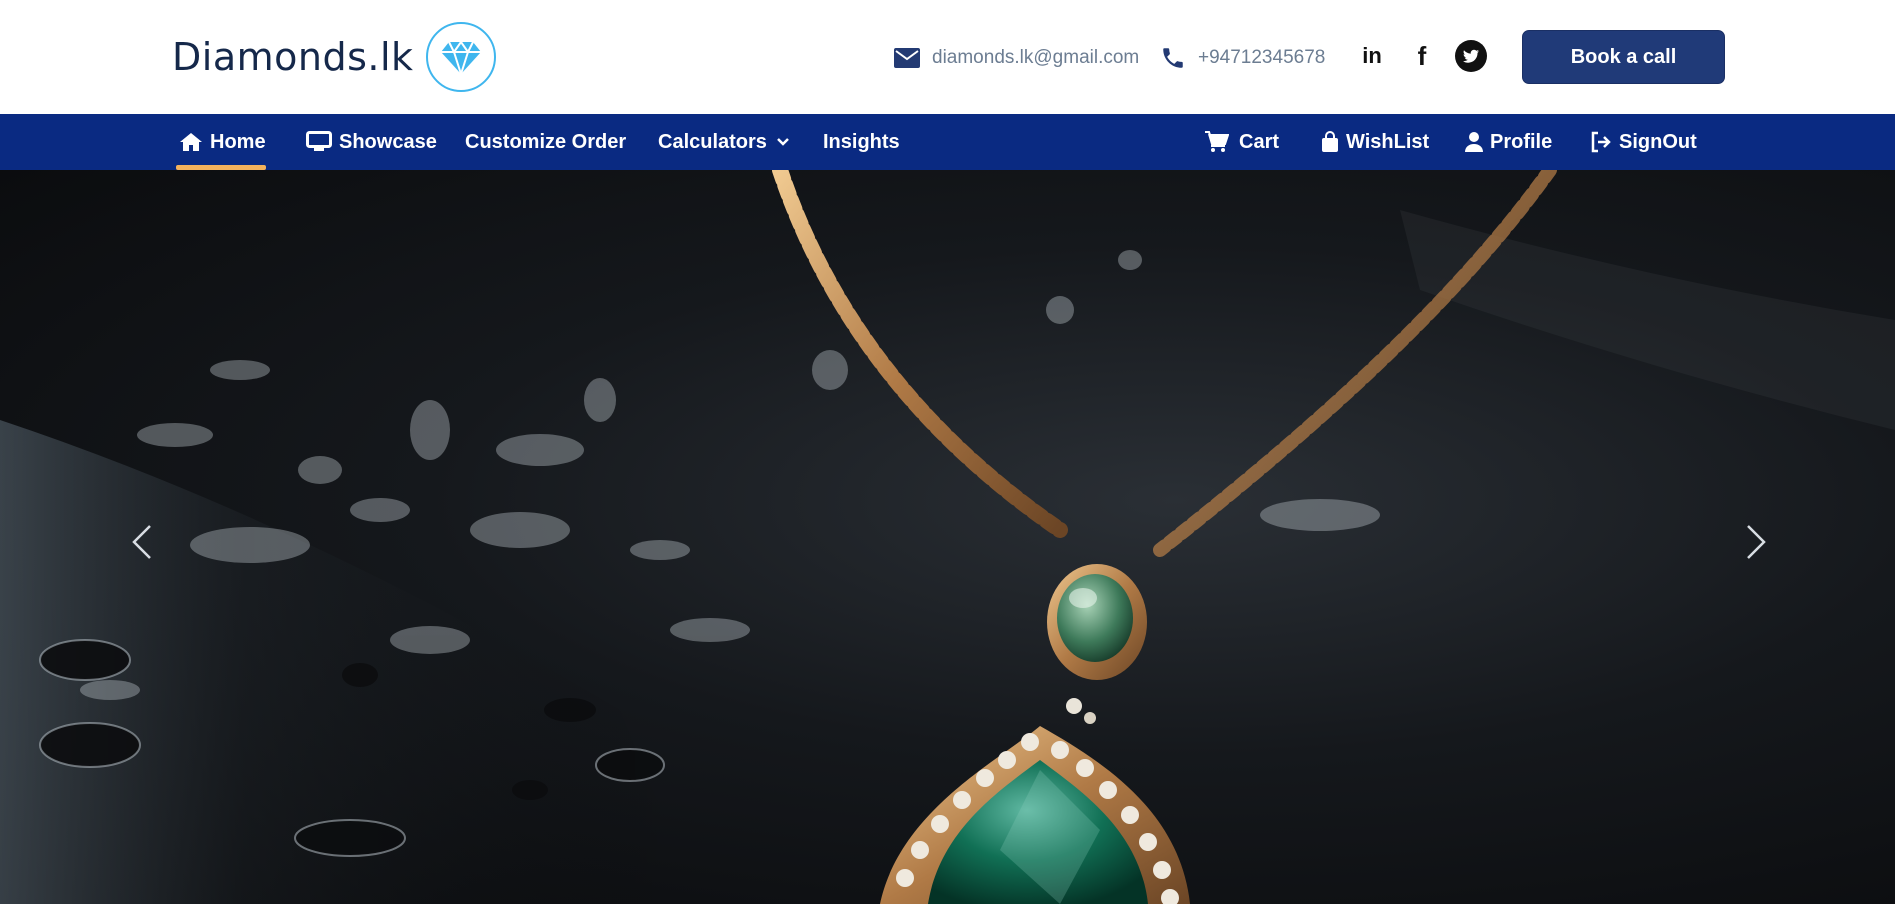 The image size is (1895, 904). I want to click on nav-insights: Insights, so click(861, 142).